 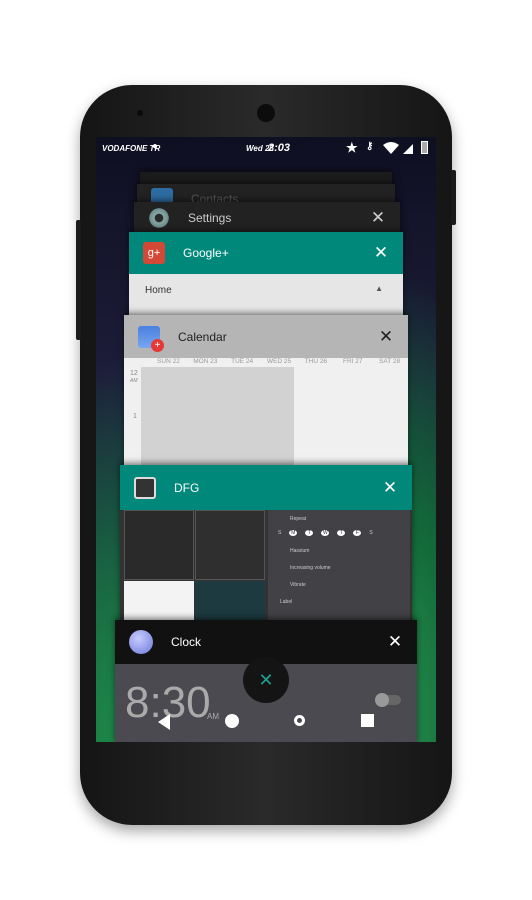 What do you see at coordinates (140, 113) in the screenshot?
I see `front-camera` at bounding box center [140, 113].